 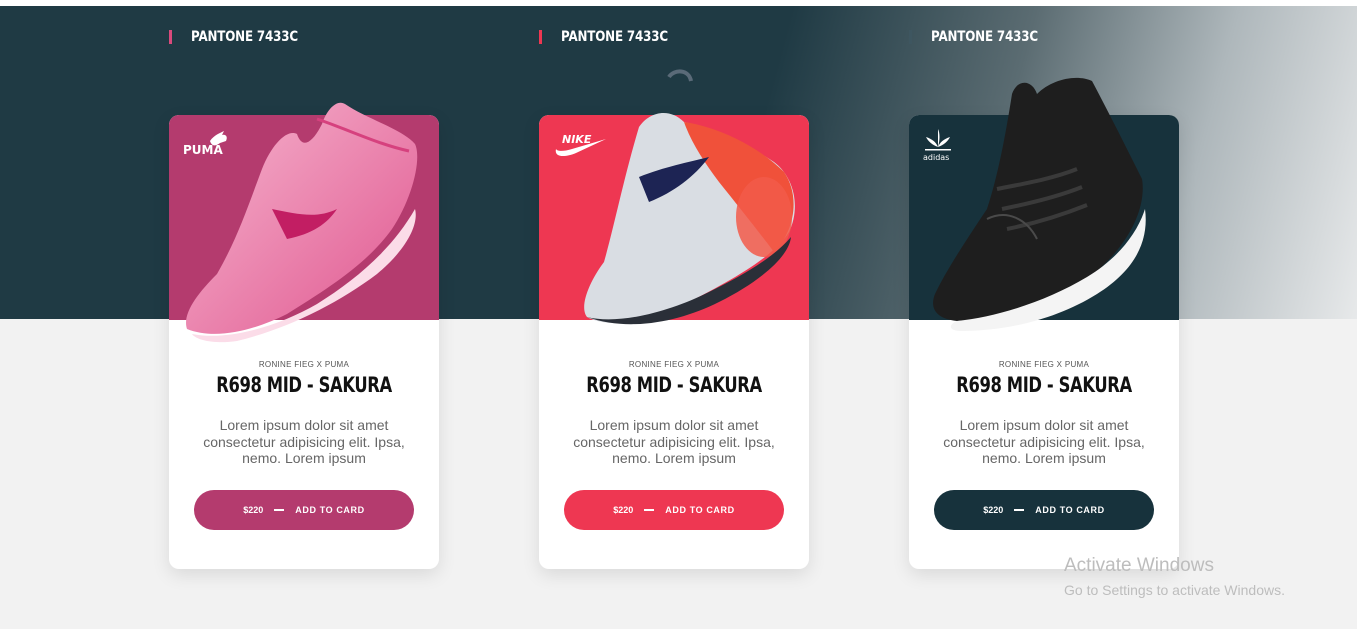 I want to click on pantone-heading-3: PANTONE 7433C, so click(x=983, y=37).